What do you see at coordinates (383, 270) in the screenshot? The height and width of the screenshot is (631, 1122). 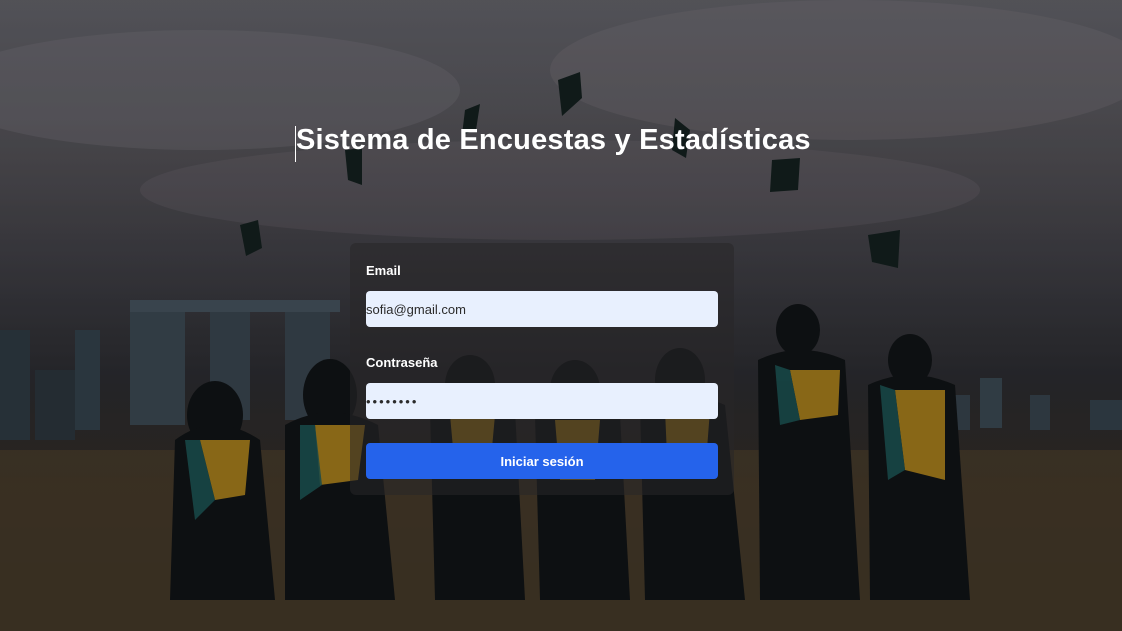 I see `email-label: Email` at bounding box center [383, 270].